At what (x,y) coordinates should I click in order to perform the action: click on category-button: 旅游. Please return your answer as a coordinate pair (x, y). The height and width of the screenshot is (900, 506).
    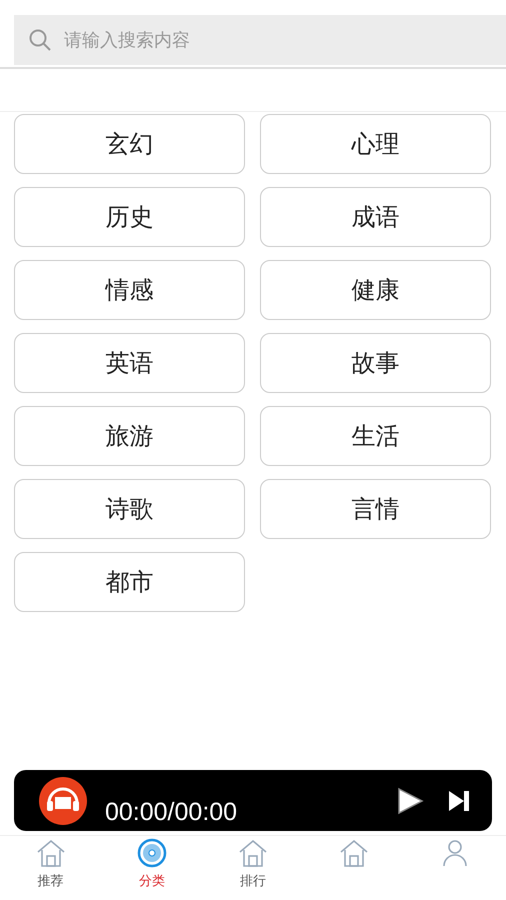
    Looking at the image, I should click on (129, 436).